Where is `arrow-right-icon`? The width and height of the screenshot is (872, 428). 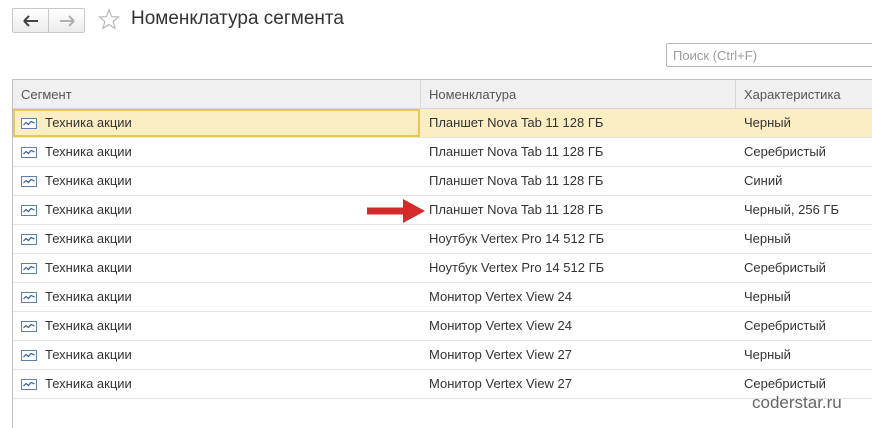
arrow-right-icon is located at coordinates (67, 20).